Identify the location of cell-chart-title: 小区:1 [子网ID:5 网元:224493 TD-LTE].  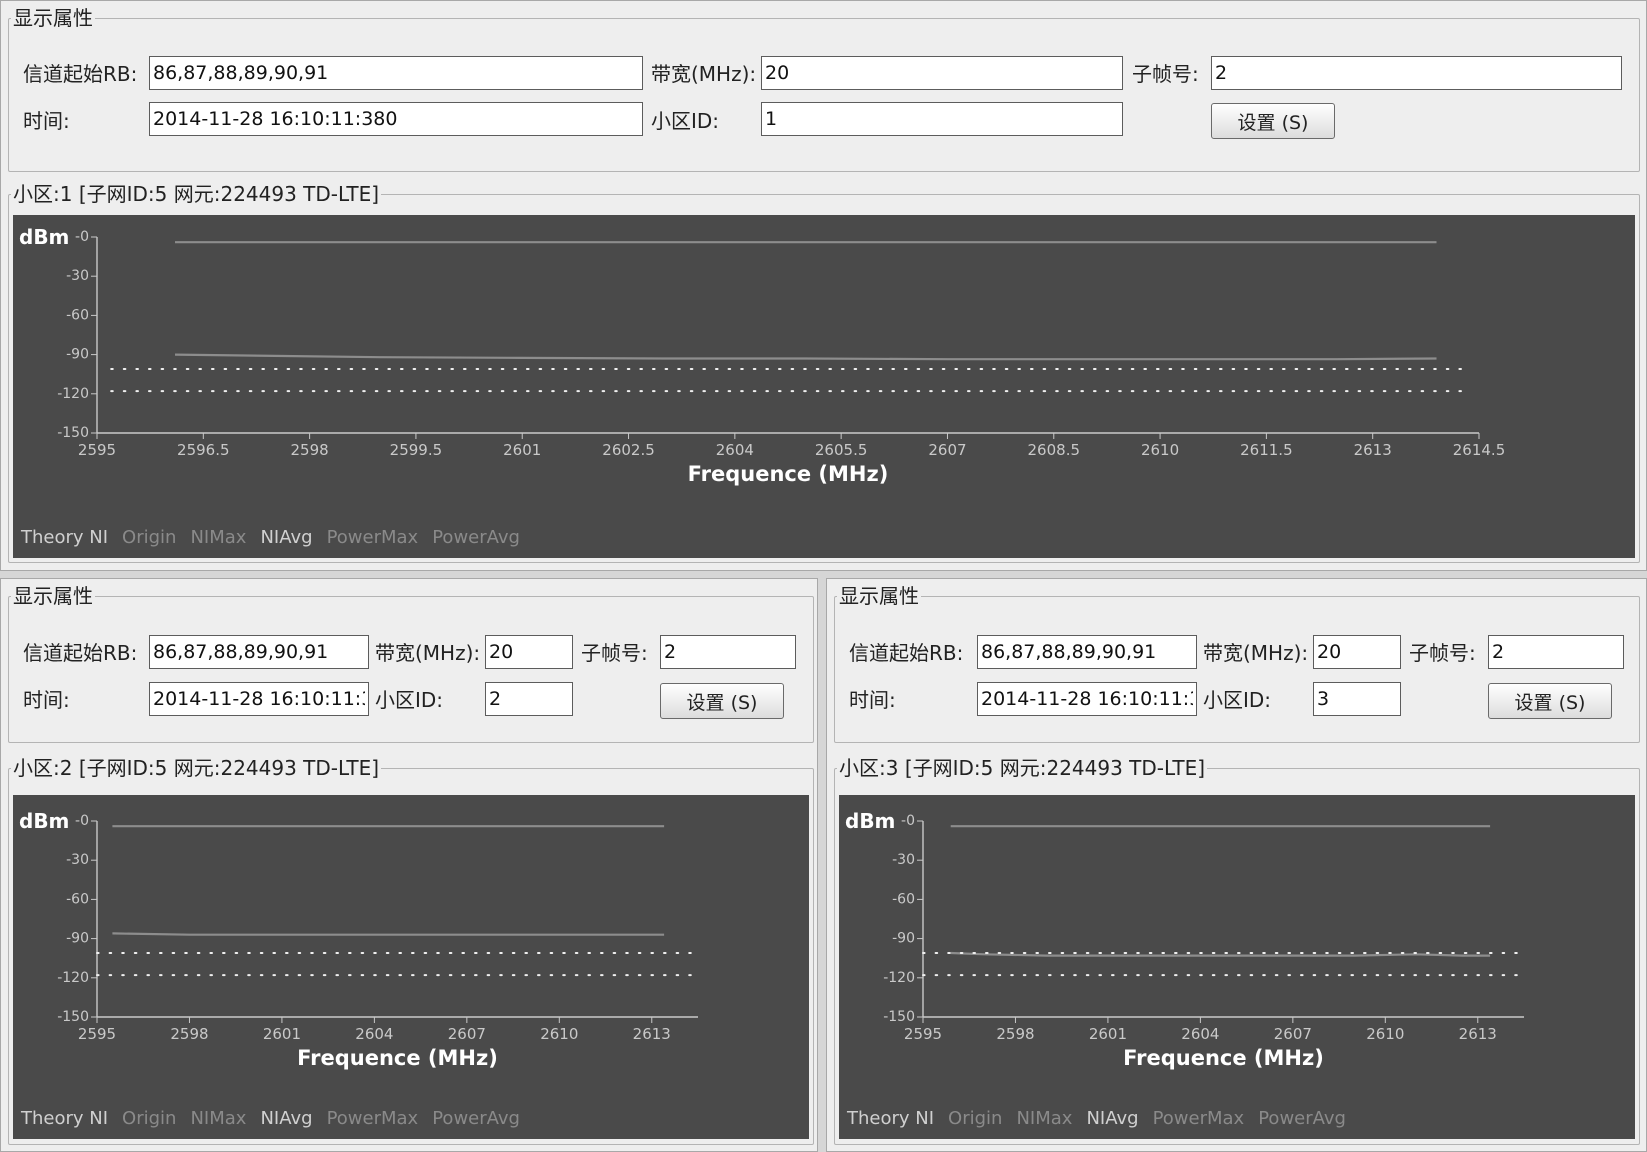
(196, 194).